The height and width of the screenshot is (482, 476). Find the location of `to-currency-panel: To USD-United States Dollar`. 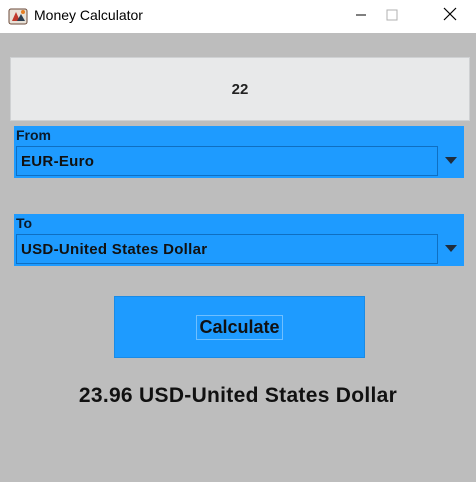

to-currency-panel: To USD-United States Dollar is located at coordinates (239, 240).